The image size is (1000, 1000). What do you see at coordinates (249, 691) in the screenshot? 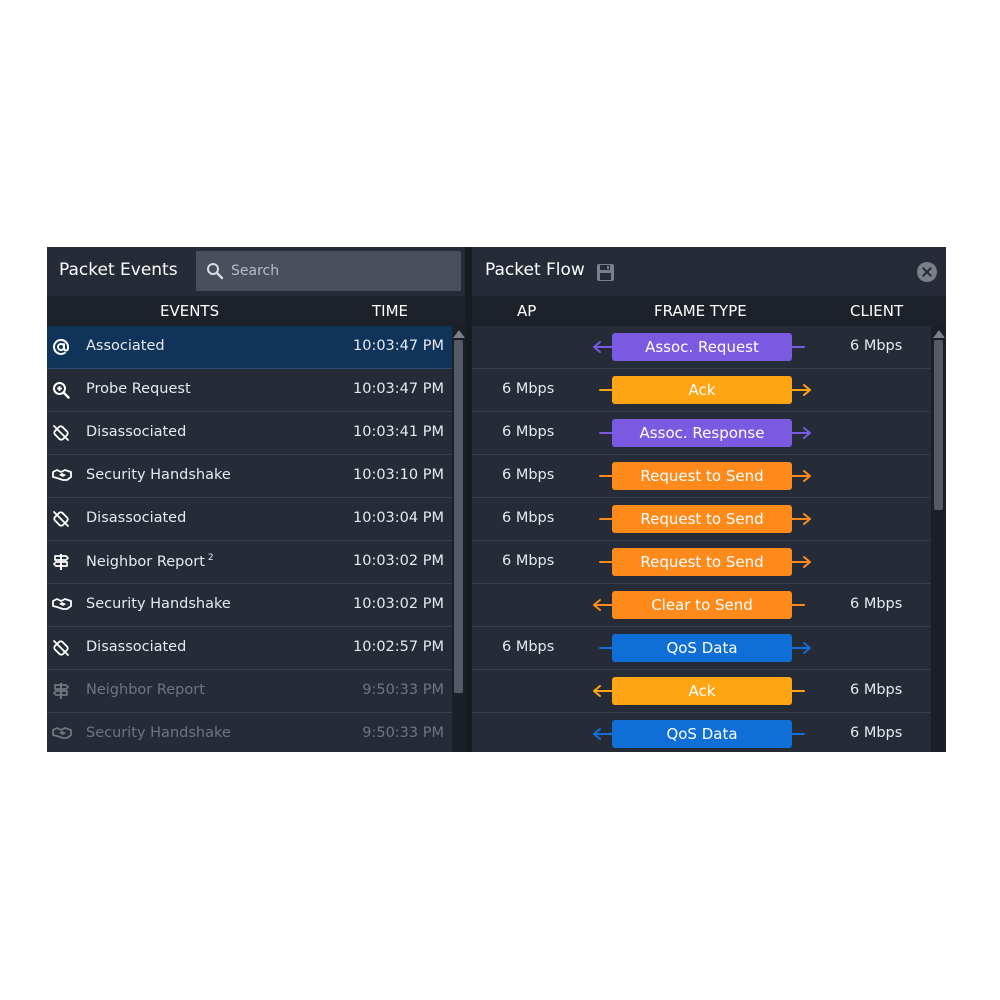
I see `event-row: Neighbor Report 9:50:33 PM` at bounding box center [249, 691].